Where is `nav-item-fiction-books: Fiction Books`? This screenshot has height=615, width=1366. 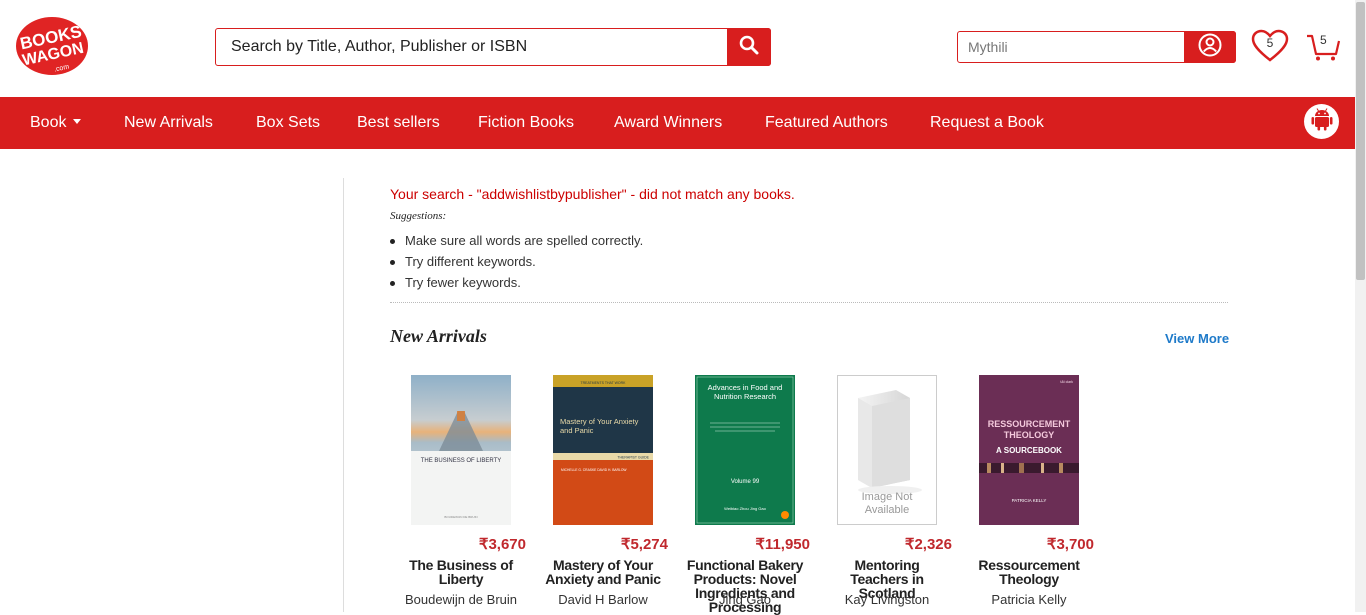 nav-item-fiction-books: Fiction Books is located at coordinates (526, 123).